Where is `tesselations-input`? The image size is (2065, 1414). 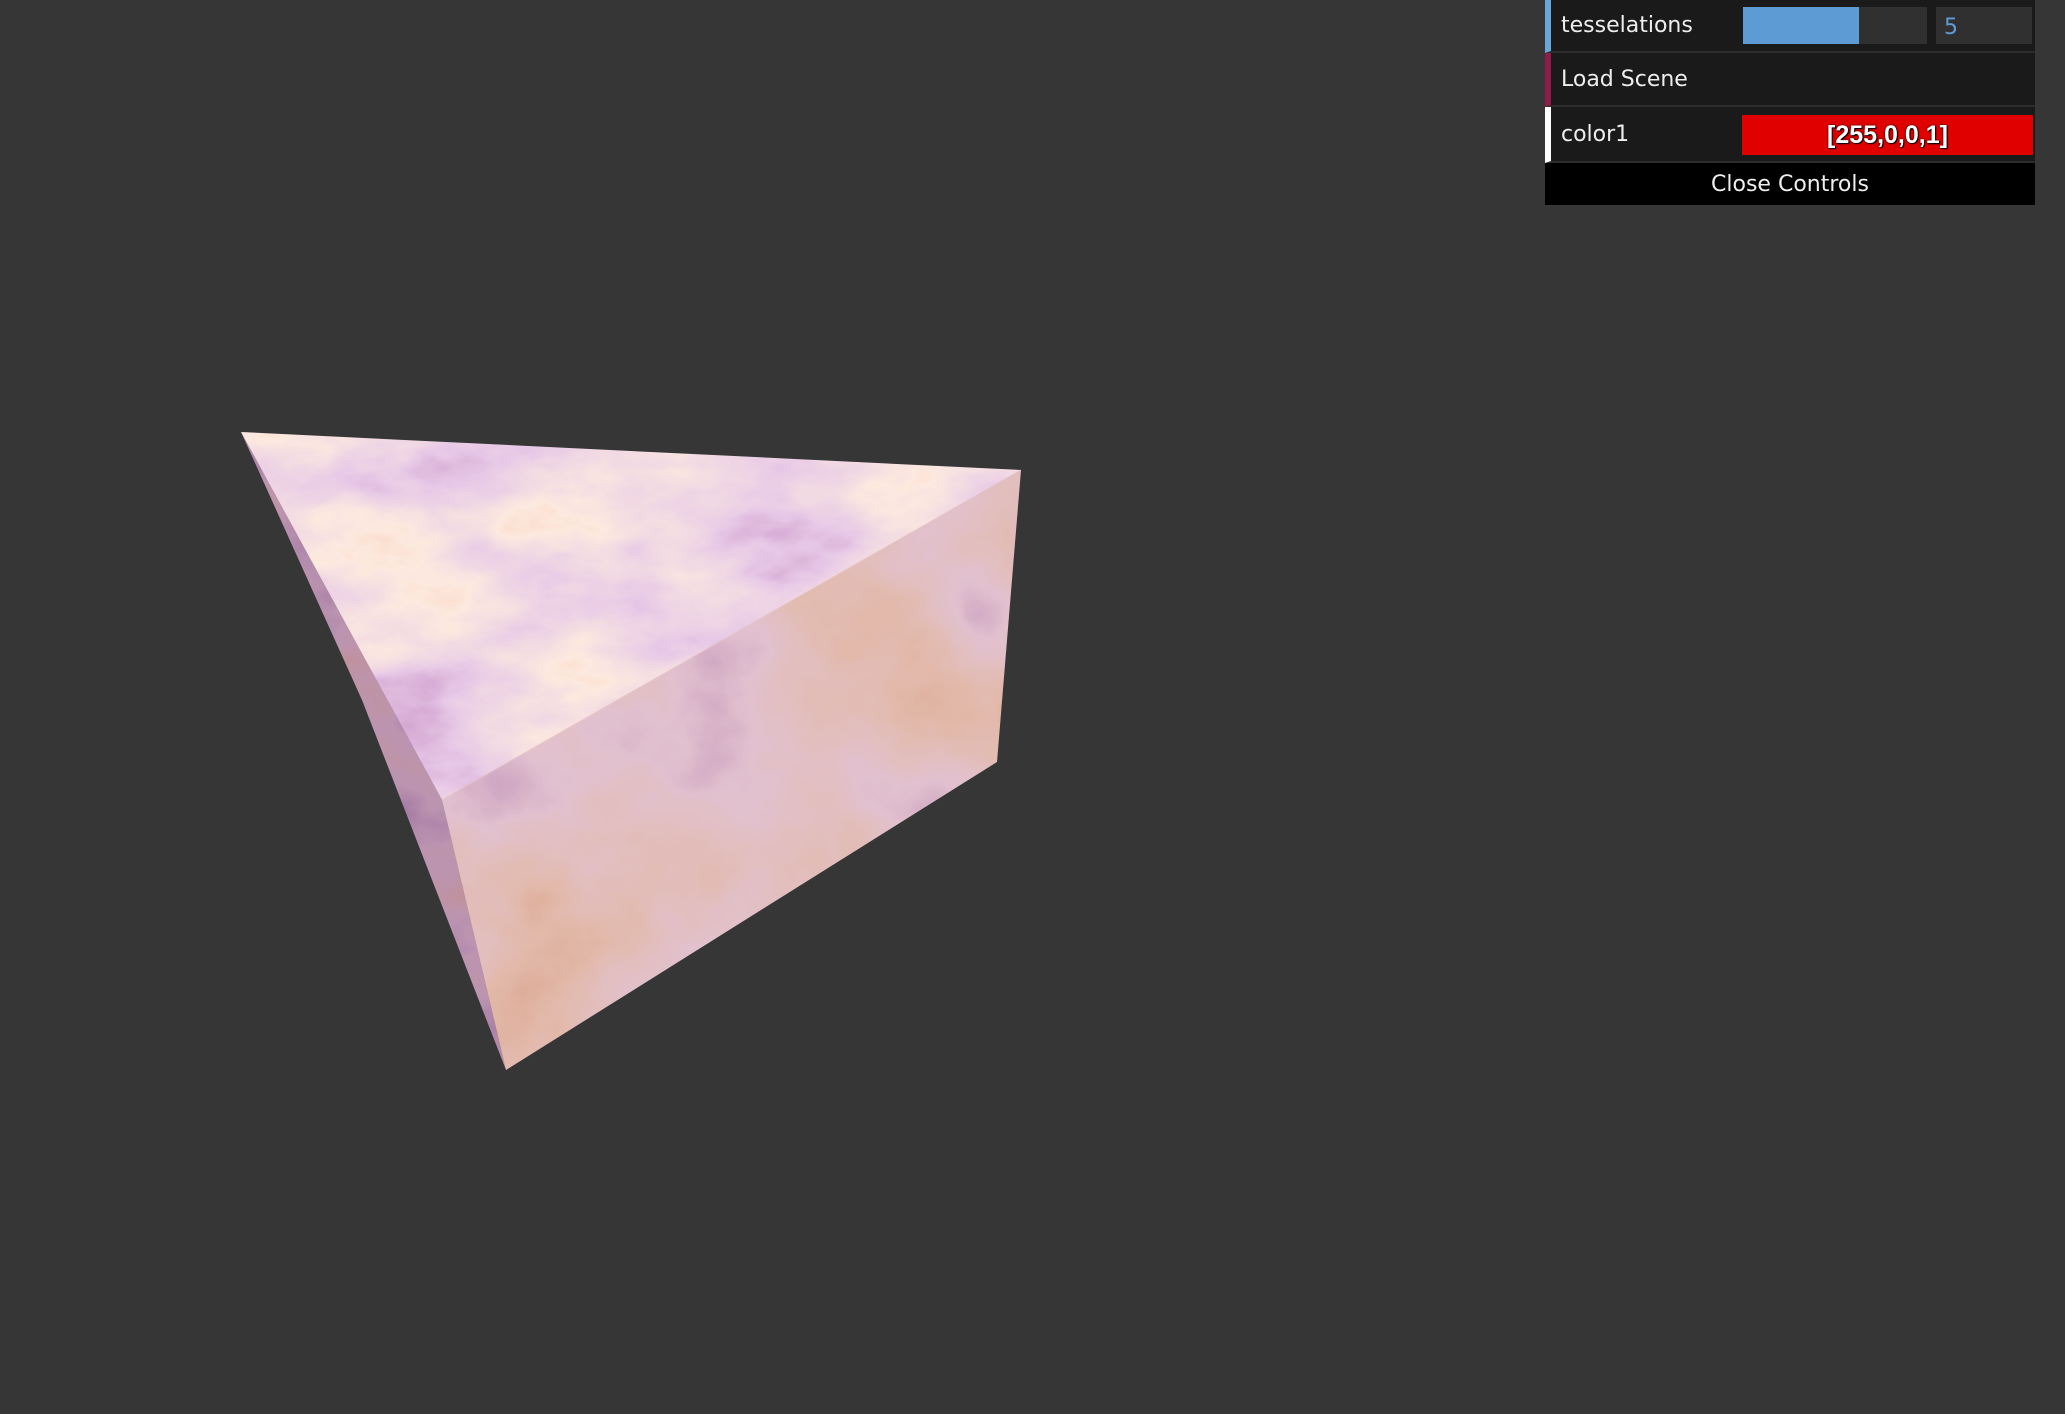 tesselations-input is located at coordinates (1984, 25).